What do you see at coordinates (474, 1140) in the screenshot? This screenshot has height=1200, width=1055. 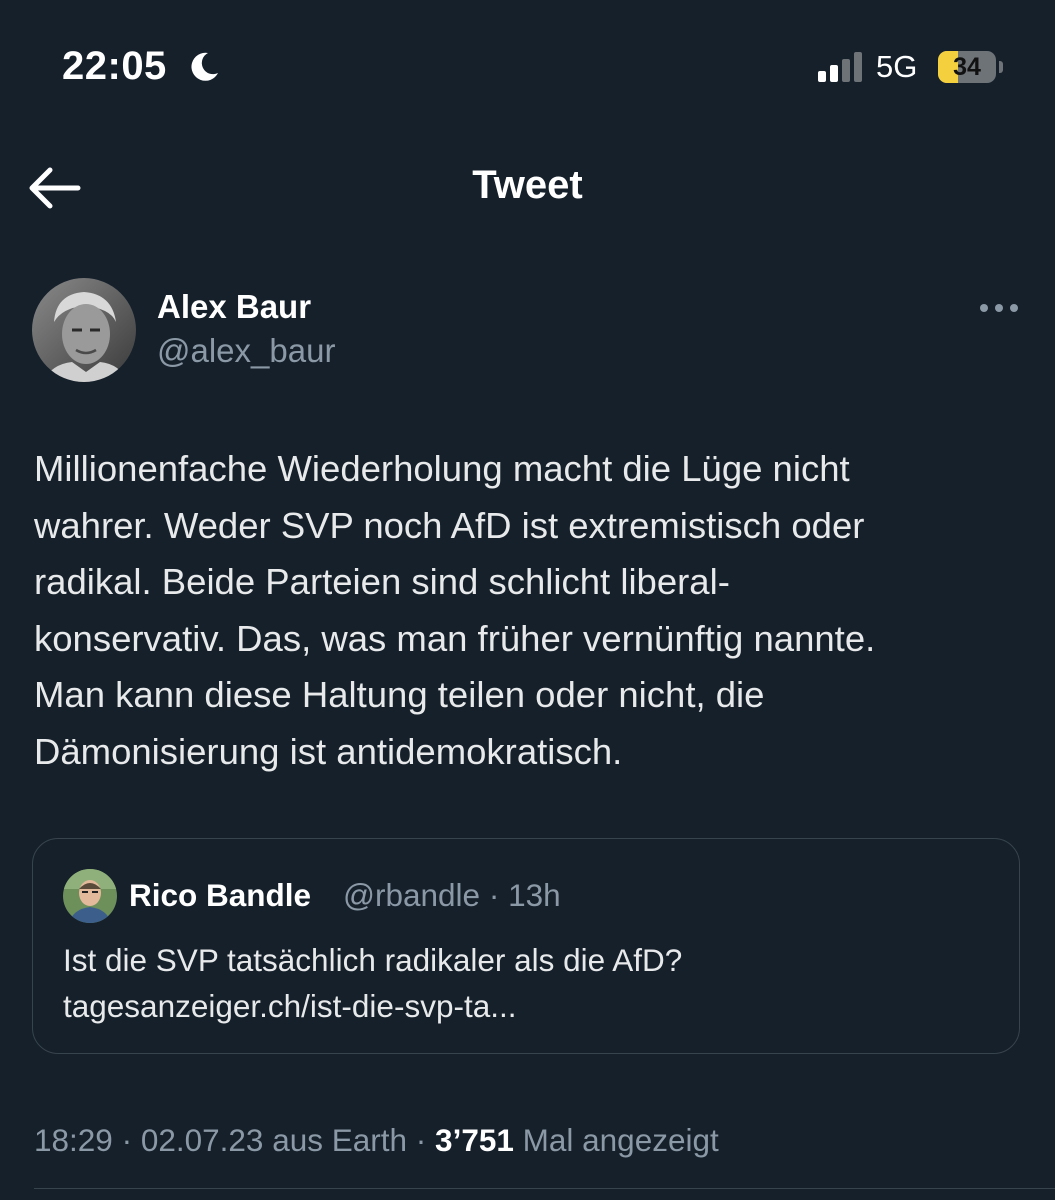 I see `views-count: 3’751` at bounding box center [474, 1140].